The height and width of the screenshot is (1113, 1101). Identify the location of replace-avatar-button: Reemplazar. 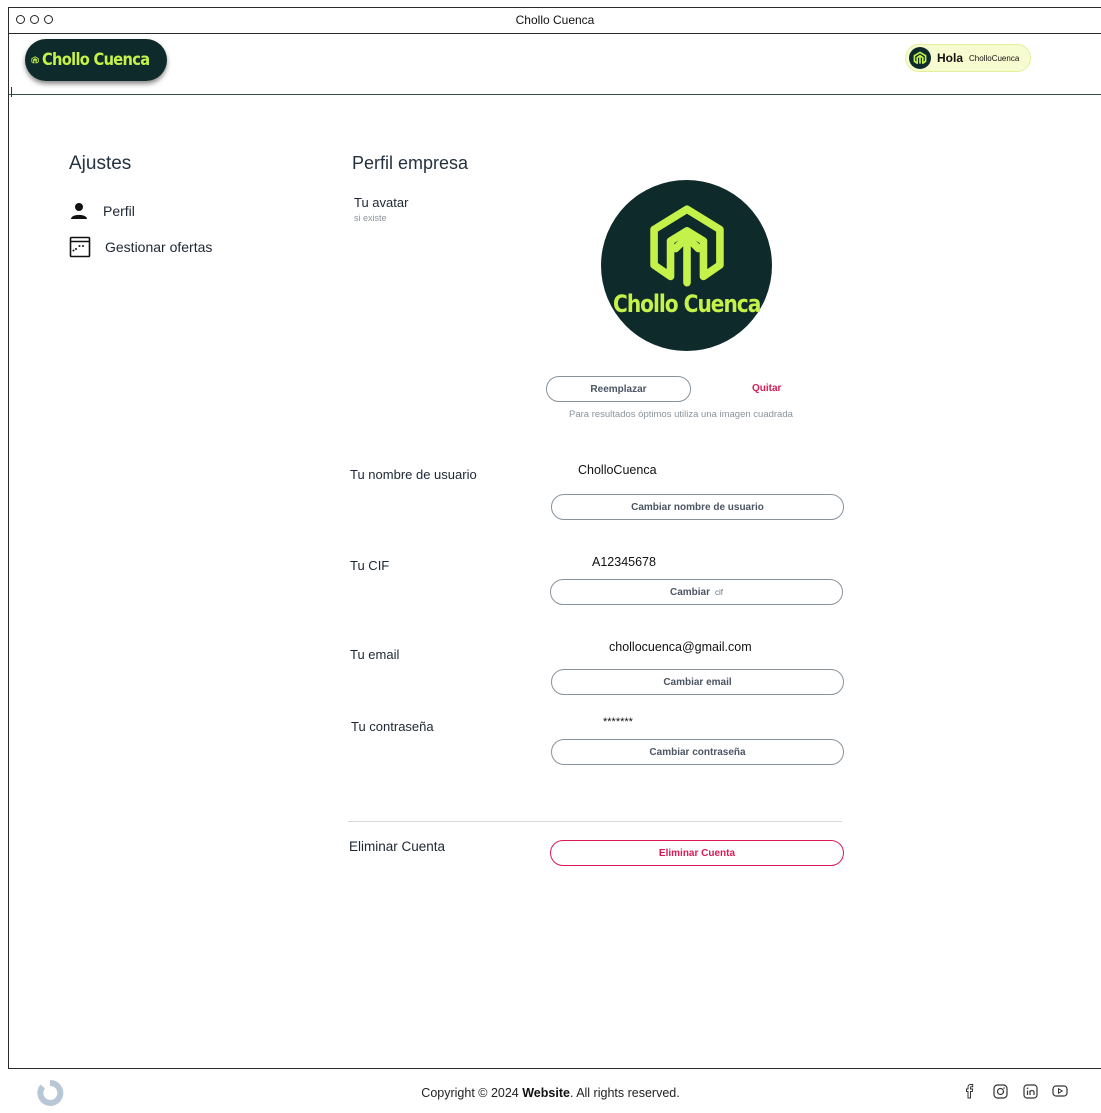
(618, 389).